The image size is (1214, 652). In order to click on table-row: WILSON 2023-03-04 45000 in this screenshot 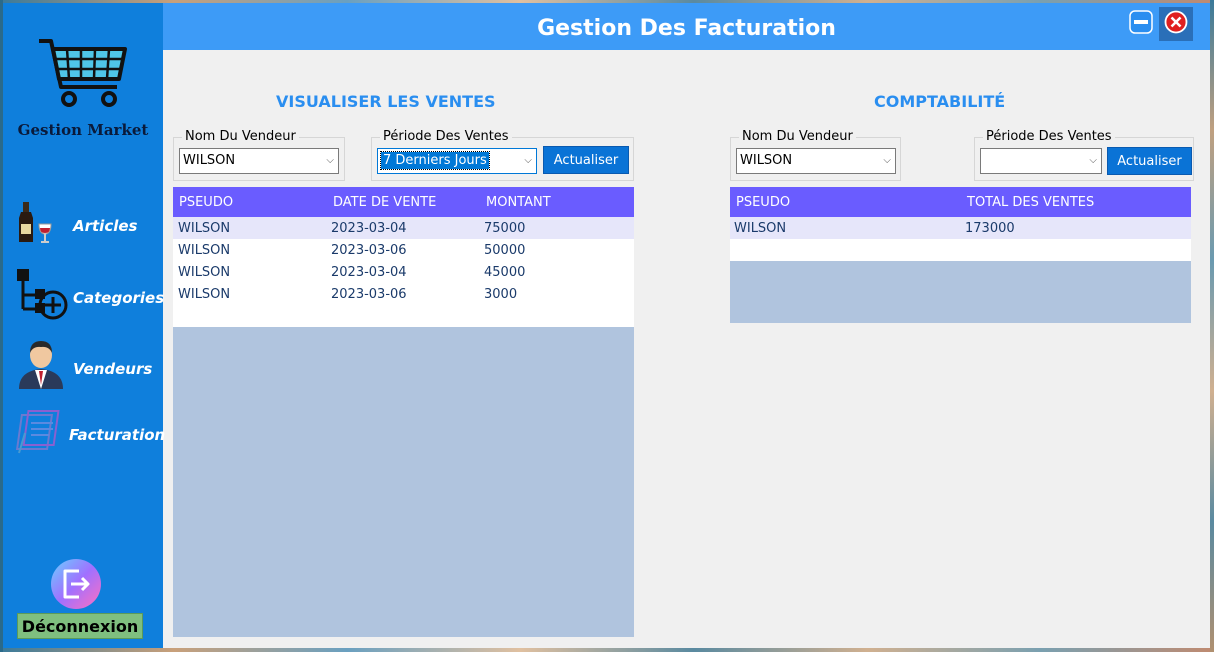, I will do `click(403, 272)`.